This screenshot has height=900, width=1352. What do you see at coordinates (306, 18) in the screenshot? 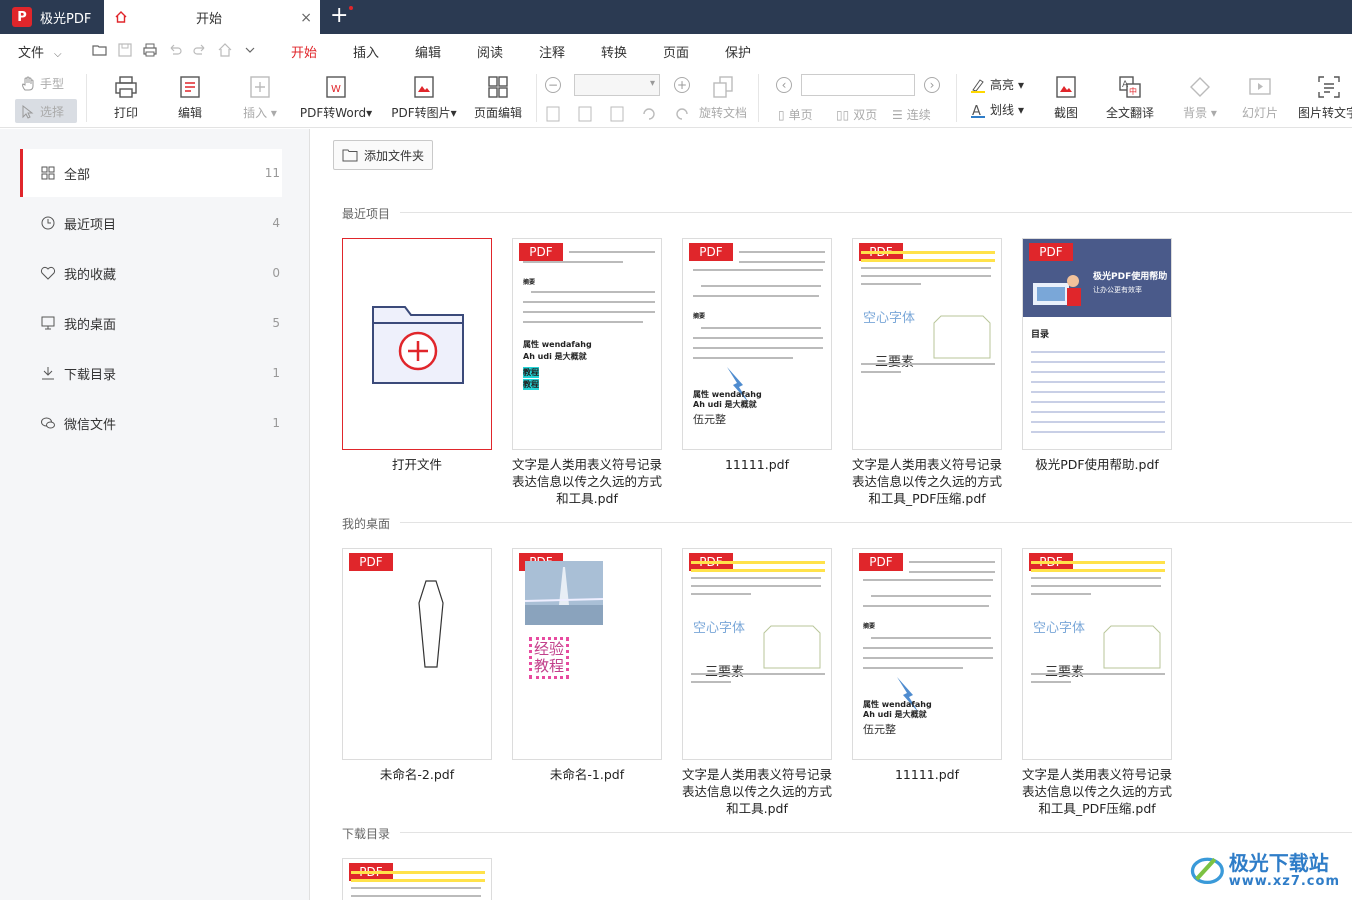
I see `close-tab-icon: ×` at bounding box center [306, 18].